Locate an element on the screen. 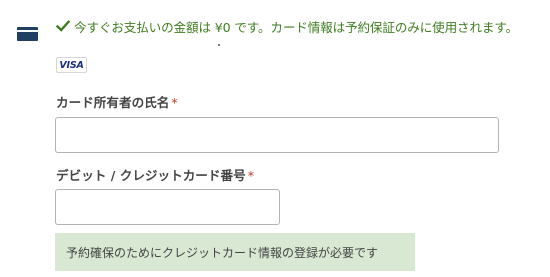  payment-notice-text: 今すぐお支払いの金額は ¥0 です。カード情報は予約保証のみに使用されます。 is located at coordinates (296, 27).